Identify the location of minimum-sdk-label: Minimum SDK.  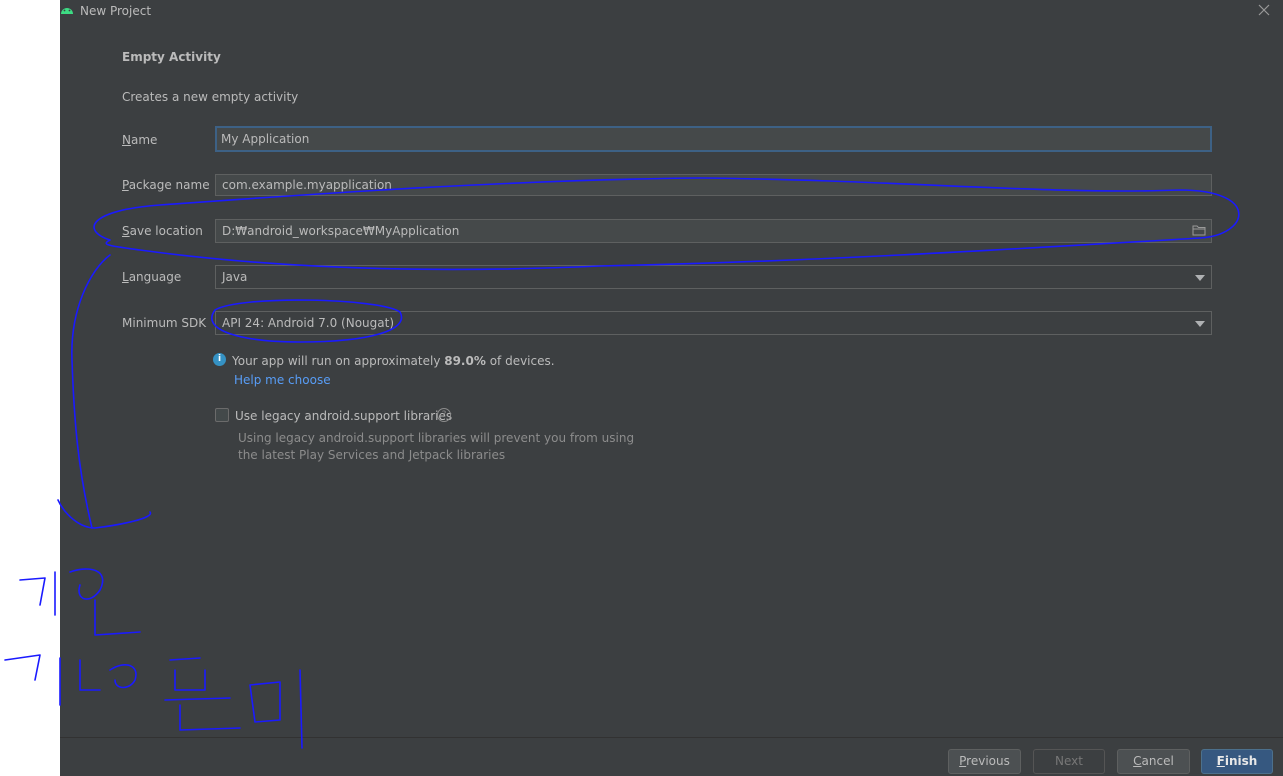
(164, 323).